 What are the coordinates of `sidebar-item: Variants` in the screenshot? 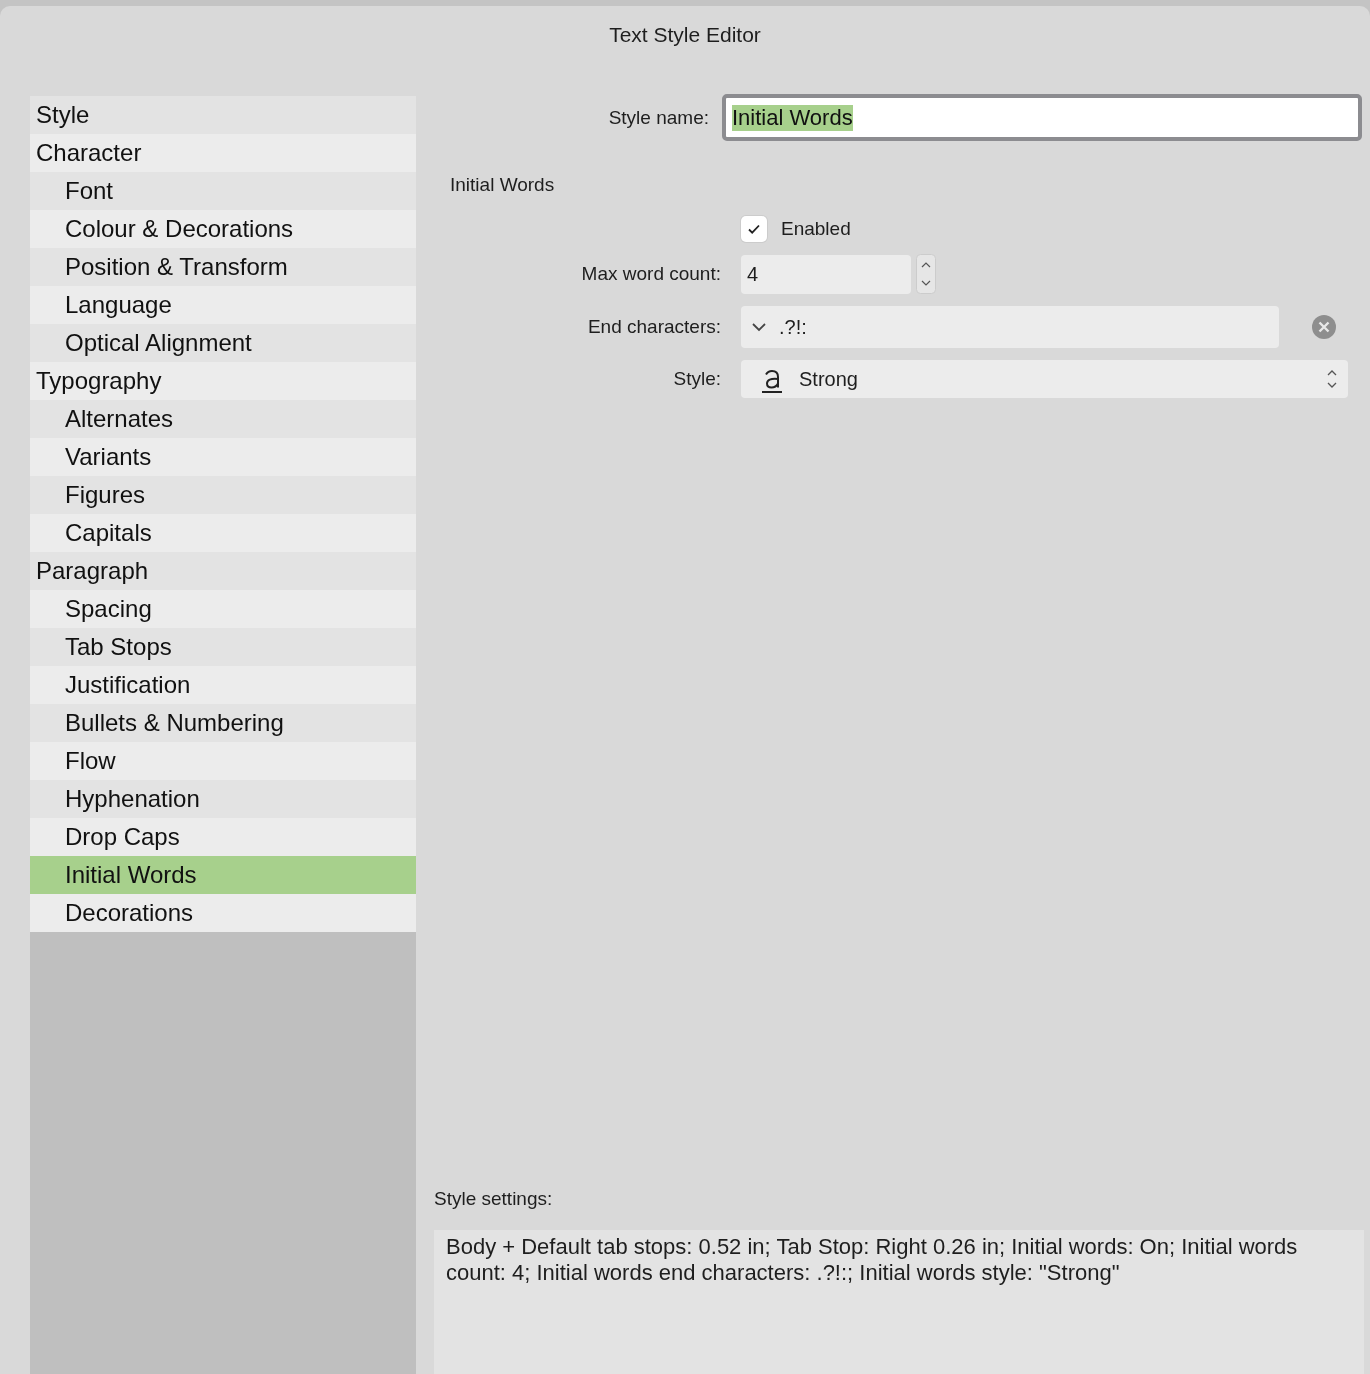 It's located at (223, 457).